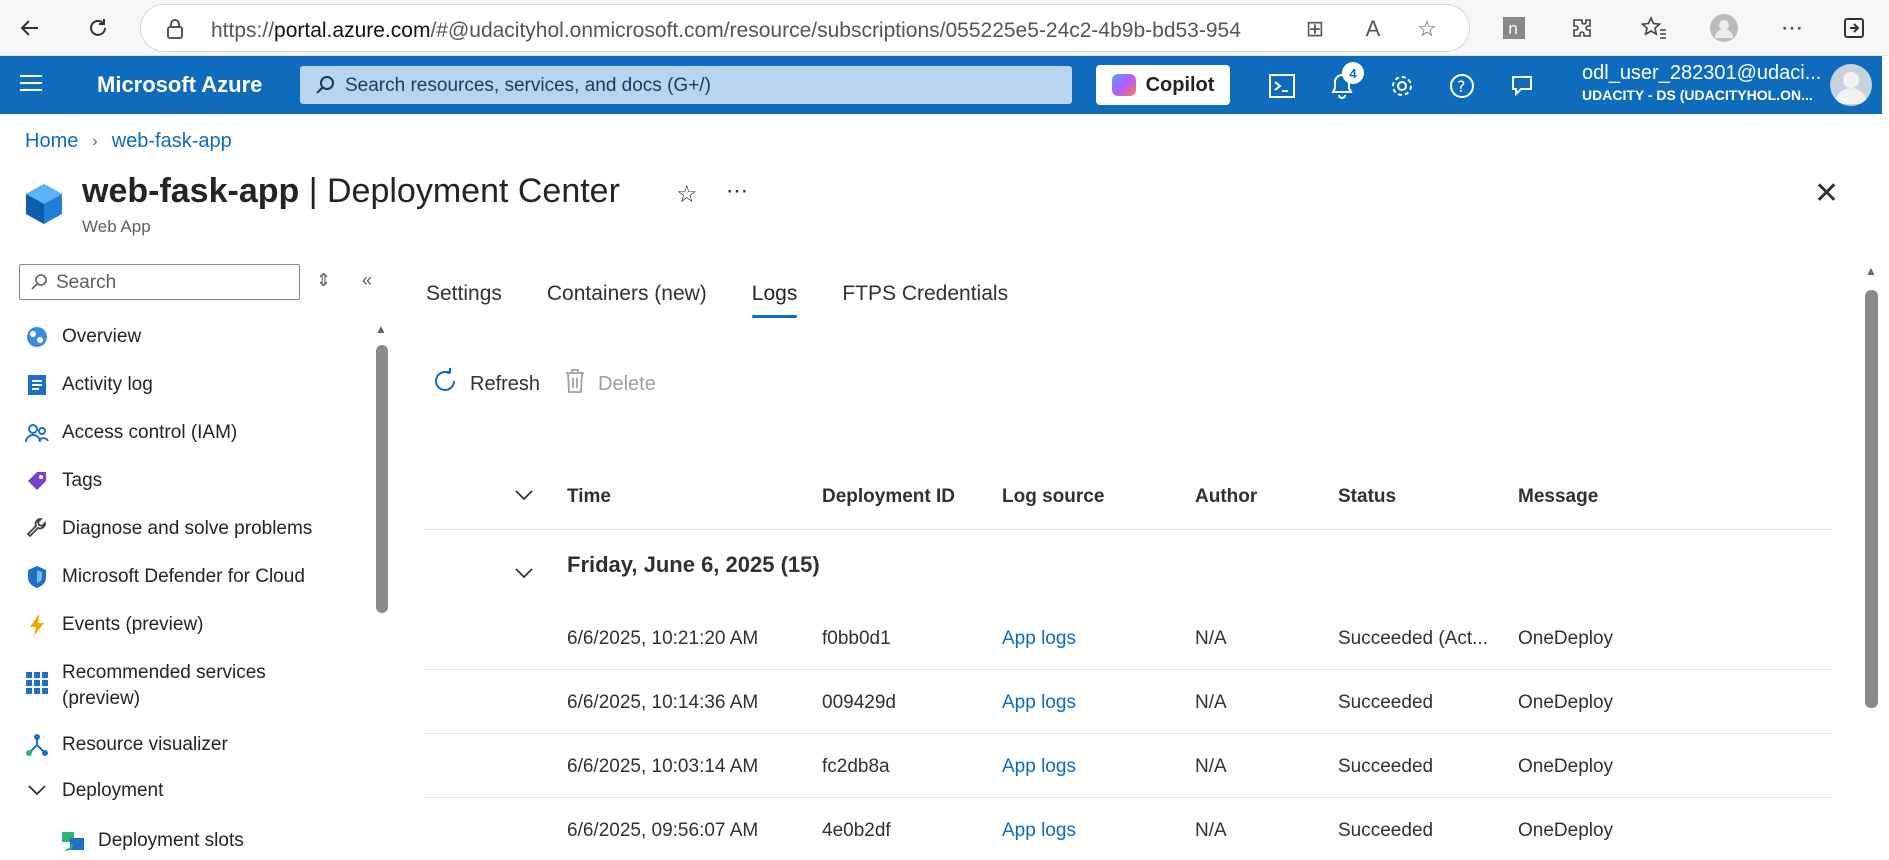 The image size is (1889, 860). I want to click on tag-icon, so click(37, 481).